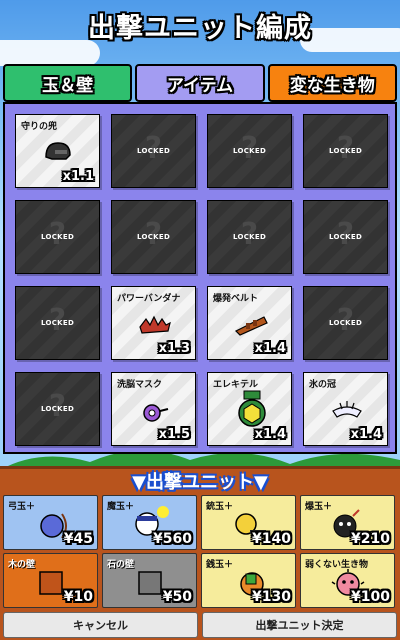 This screenshot has width=400, height=640. Describe the element at coordinates (299, 625) in the screenshot. I see `confirm-deploy-button: 出撃ユニット決定` at that location.